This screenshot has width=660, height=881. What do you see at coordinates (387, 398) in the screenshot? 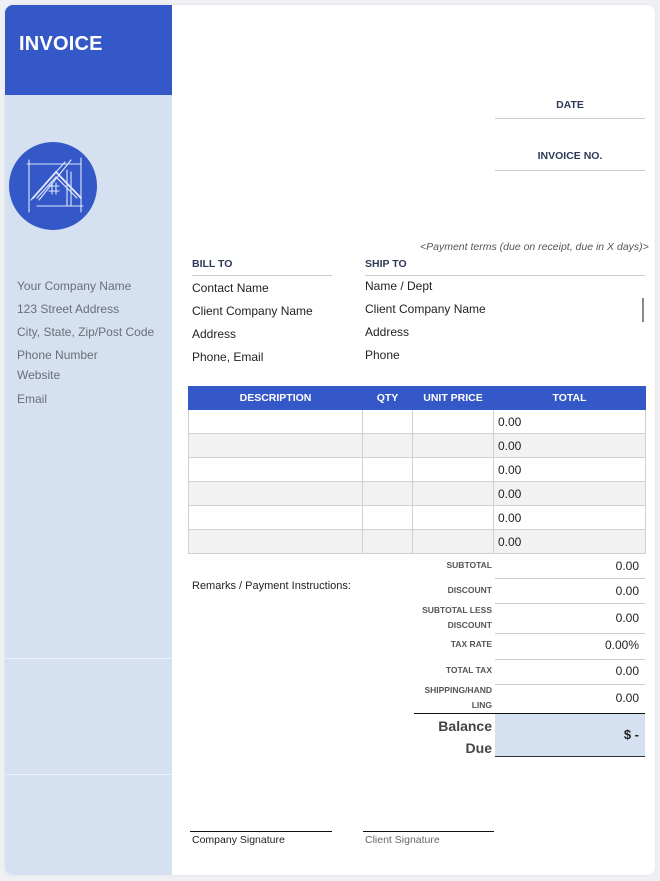
I see `col-qty: QTY` at bounding box center [387, 398].